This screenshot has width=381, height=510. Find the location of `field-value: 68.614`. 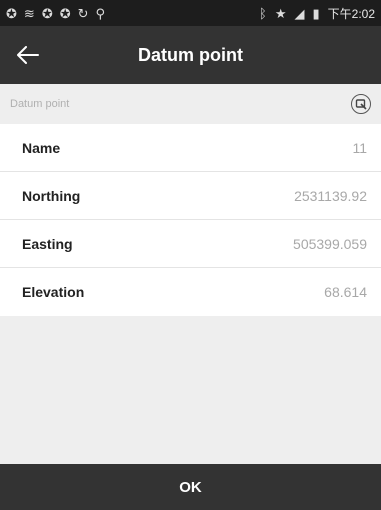

field-value: 68.614 is located at coordinates (345, 292).